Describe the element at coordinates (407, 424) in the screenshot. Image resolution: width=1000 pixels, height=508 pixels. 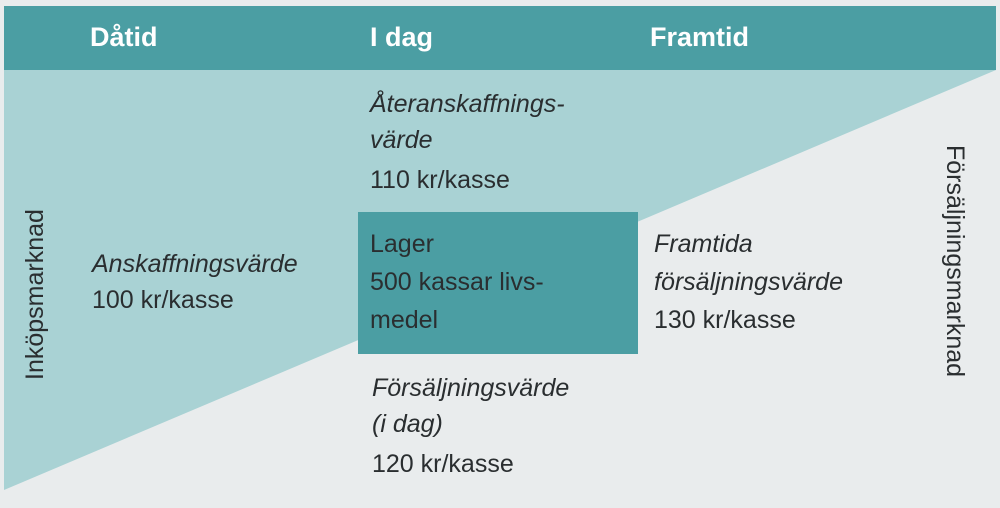
I see `current-sales-label-line2: (i dag)` at that location.